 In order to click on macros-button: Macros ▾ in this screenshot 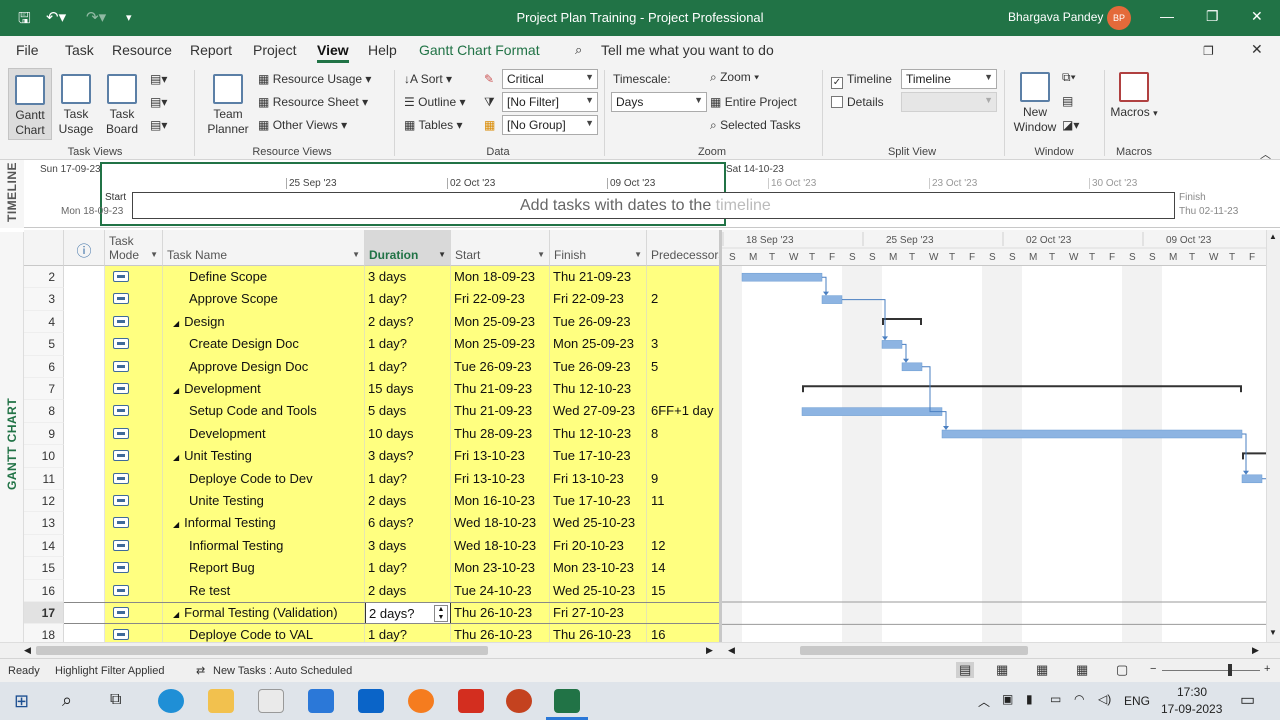, I will do `click(1134, 96)`.